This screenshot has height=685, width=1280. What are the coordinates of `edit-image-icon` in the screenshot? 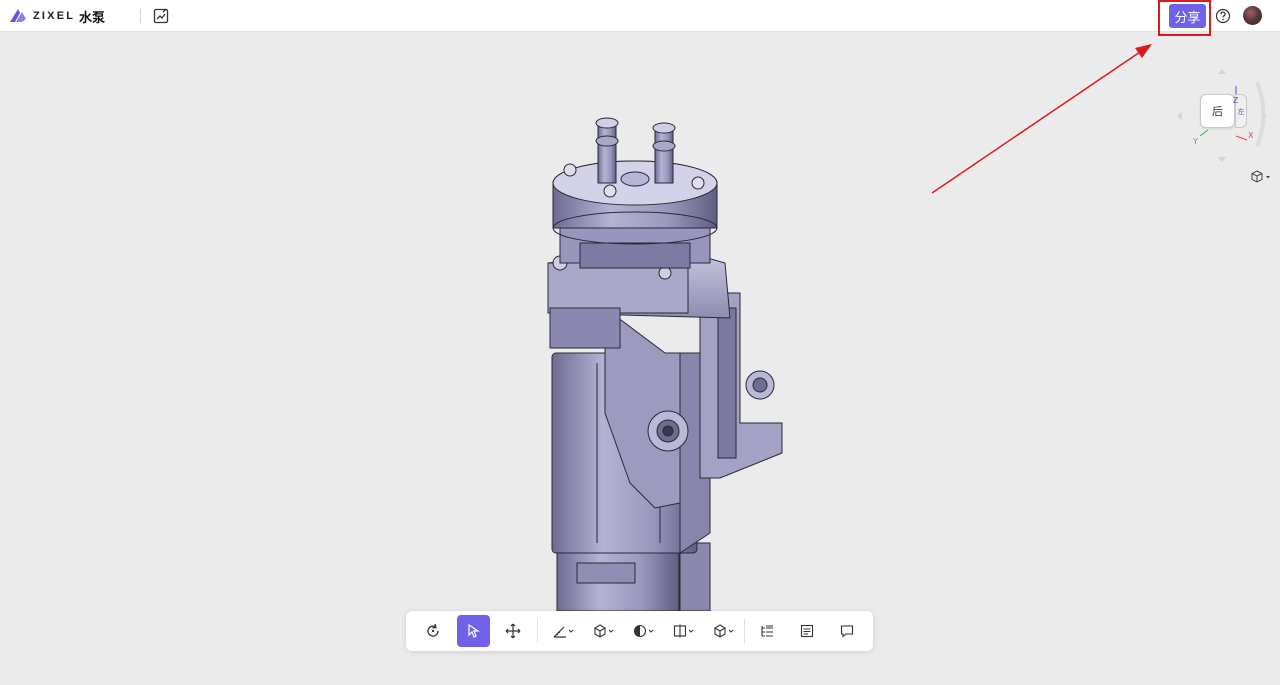 It's located at (161, 16).